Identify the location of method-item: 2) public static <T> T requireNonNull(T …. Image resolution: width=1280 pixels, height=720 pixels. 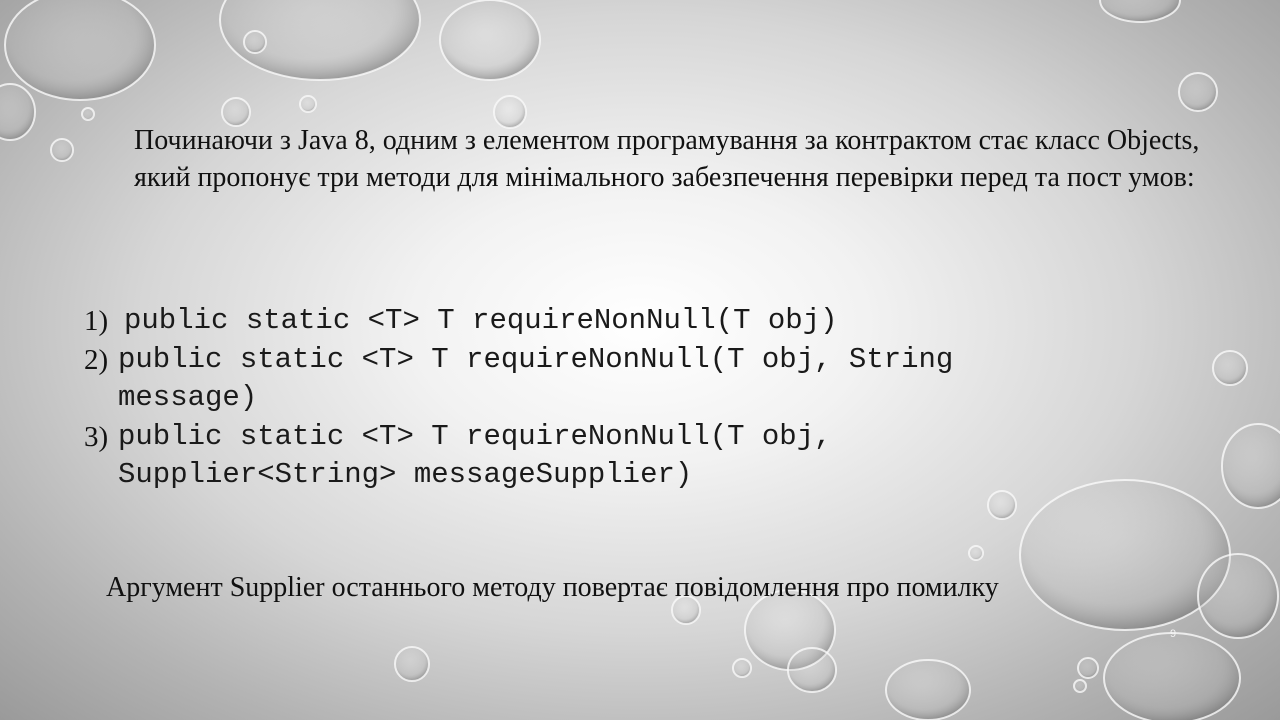
(584, 379).